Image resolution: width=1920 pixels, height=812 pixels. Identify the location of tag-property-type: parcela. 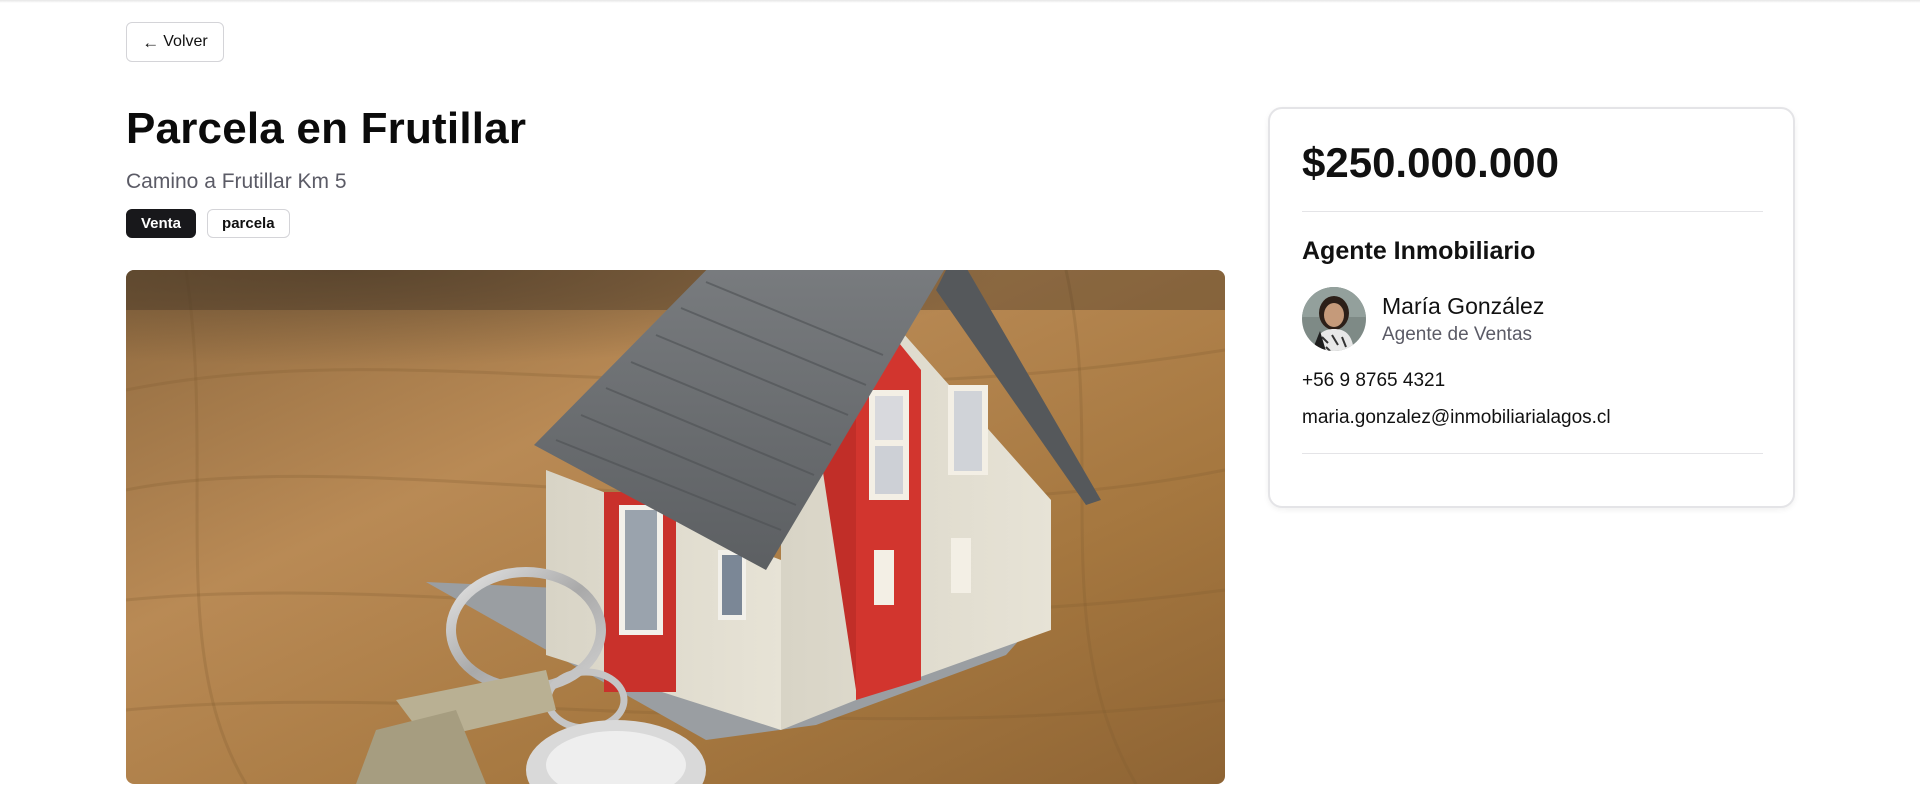
(248, 223).